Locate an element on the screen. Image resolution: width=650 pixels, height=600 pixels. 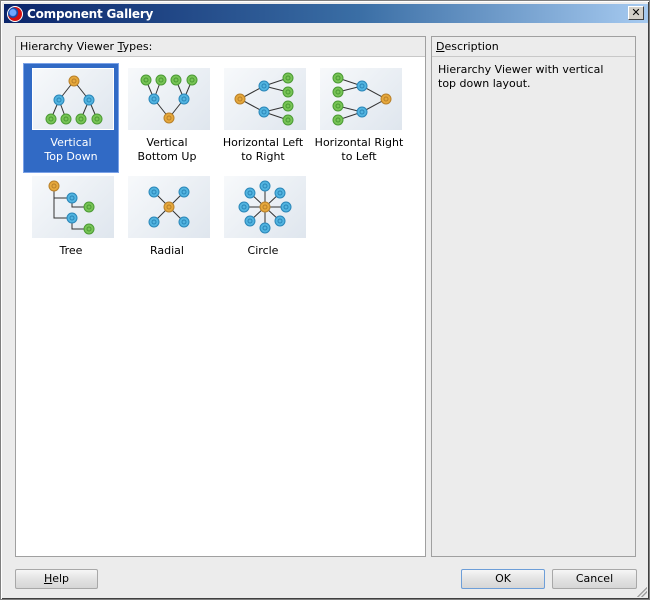
item-label: Radial is located at coordinates (167, 250).